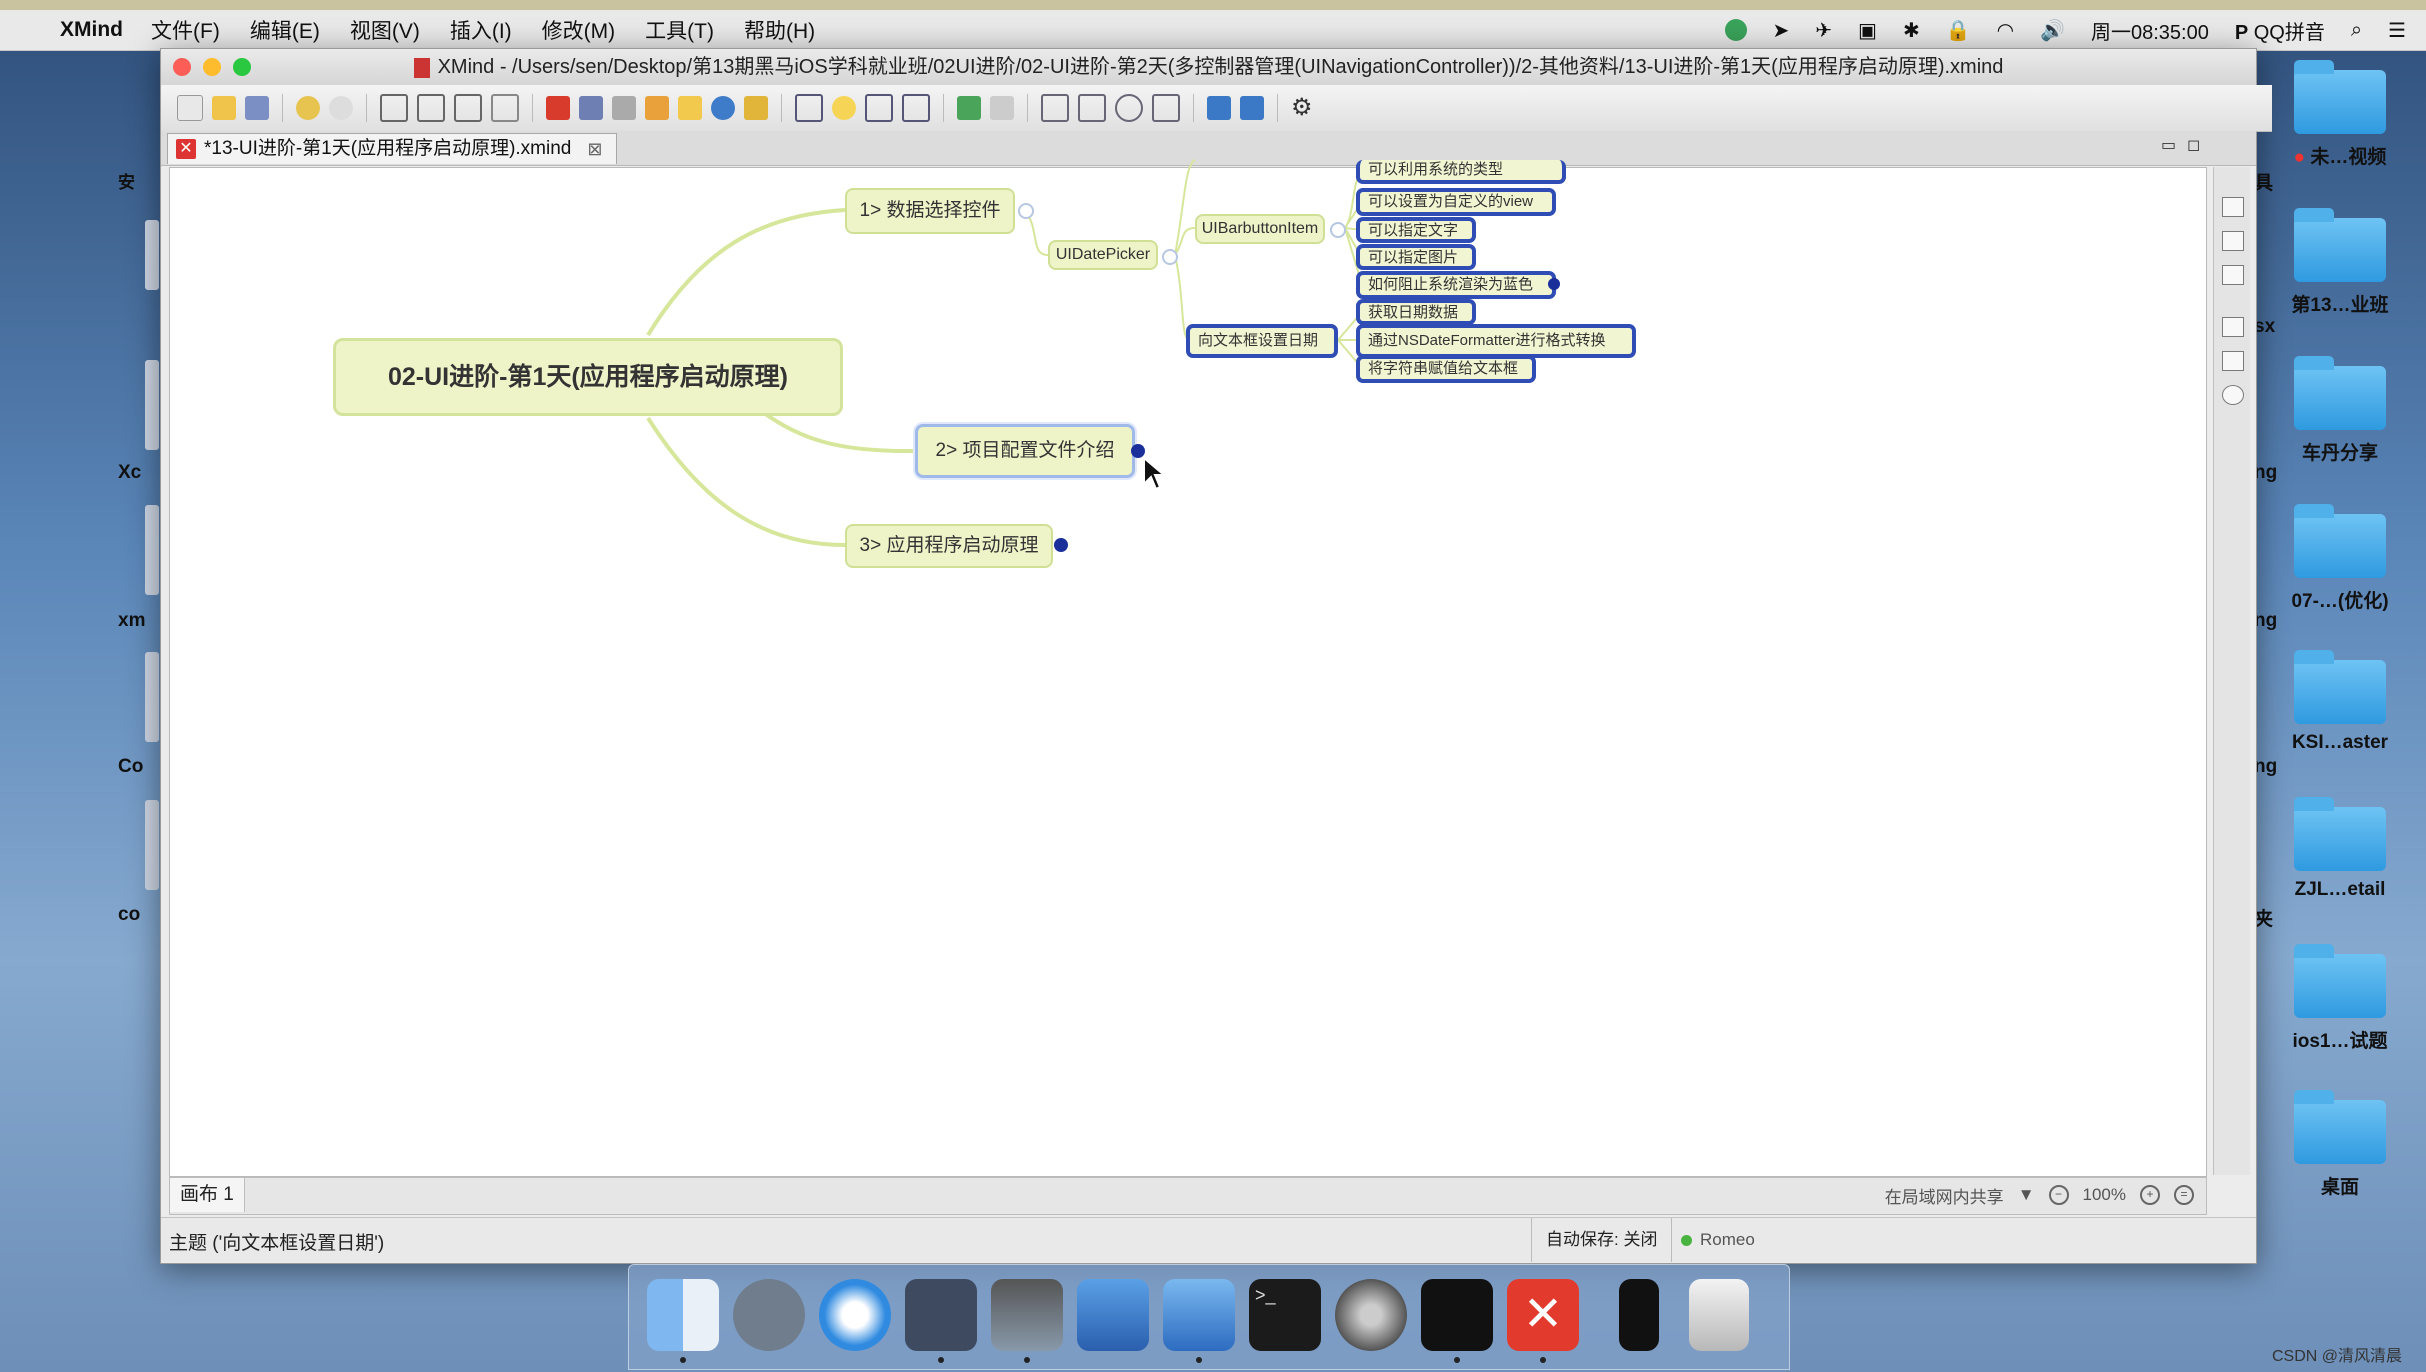 Image resolution: width=2426 pixels, height=1372 pixels. I want to click on subtopic-icon, so click(431, 108).